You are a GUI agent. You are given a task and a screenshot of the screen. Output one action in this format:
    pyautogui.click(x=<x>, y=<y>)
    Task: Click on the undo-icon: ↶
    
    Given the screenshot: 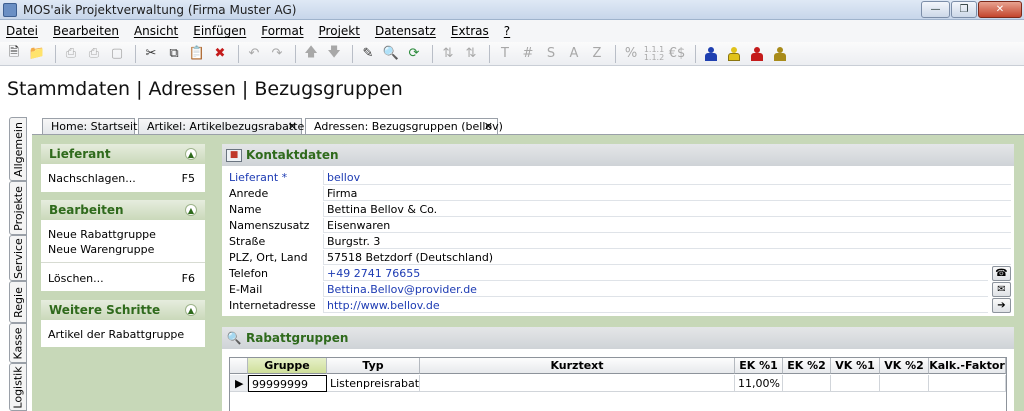 What is the action you would take?
    pyautogui.click(x=254, y=53)
    